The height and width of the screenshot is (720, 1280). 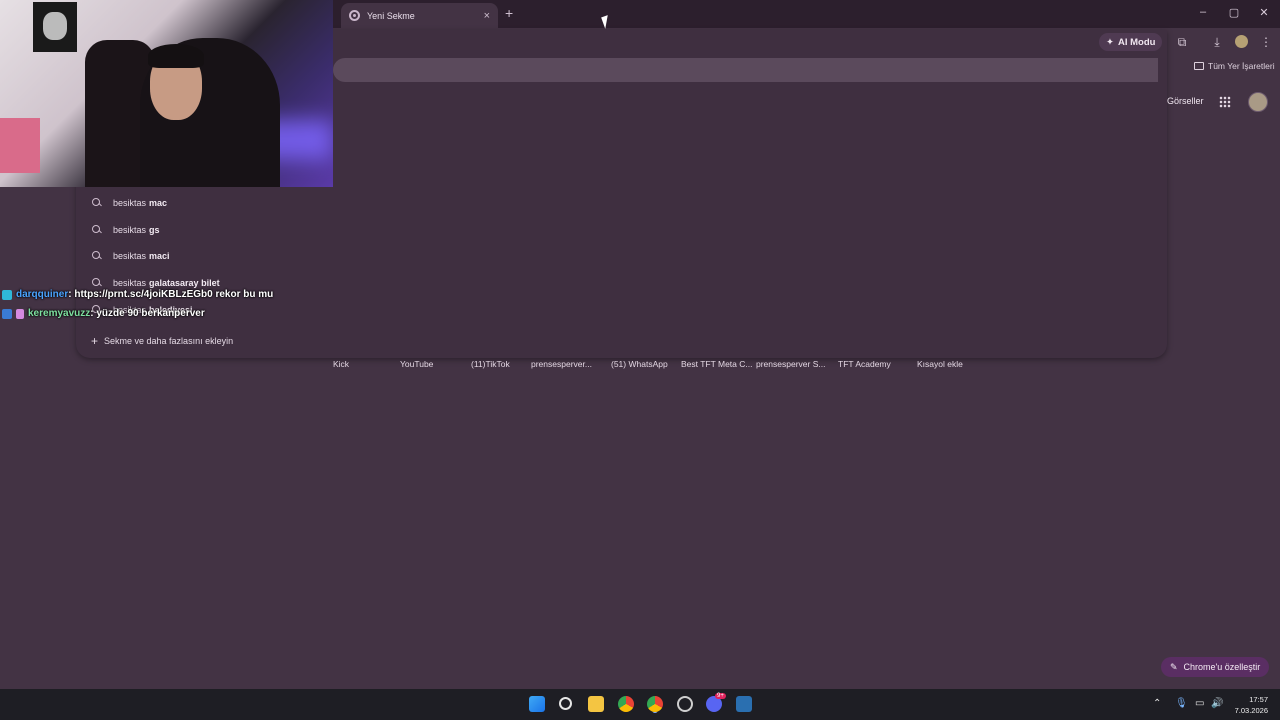 What do you see at coordinates (158, 203) in the screenshot?
I see `suggestion-completion: mac` at bounding box center [158, 203].